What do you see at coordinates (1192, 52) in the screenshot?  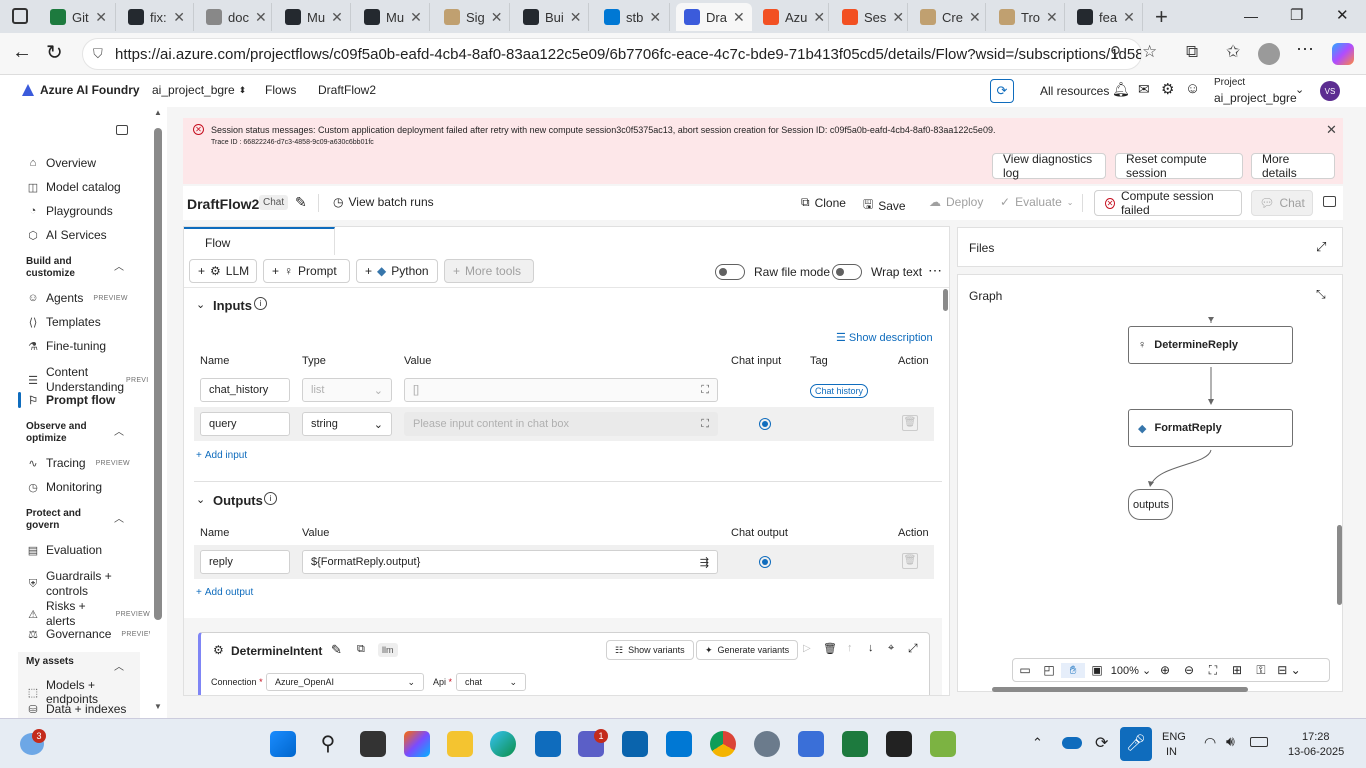 I see `extensions-icon: ⧉` at bounding box center [1192, 52].